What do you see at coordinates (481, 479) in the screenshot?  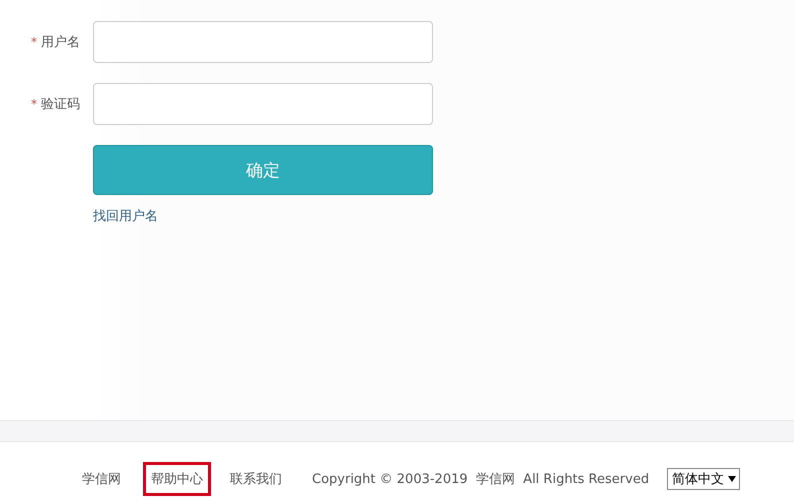 I see `copyright-text: Copyright © 2003-2019 学信网 All Rights Reserved` at bounding box center [481, 479].